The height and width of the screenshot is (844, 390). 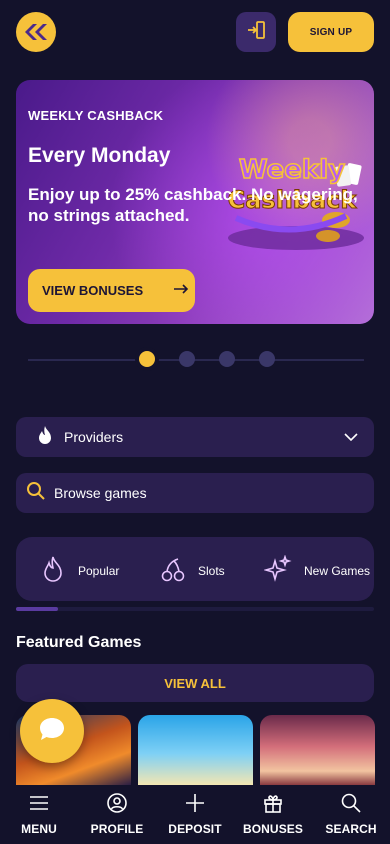 What do you see at coordinates (100, 493) in the screenshot?
I see `search-input: Browse games` at bounding box center [100, 493].